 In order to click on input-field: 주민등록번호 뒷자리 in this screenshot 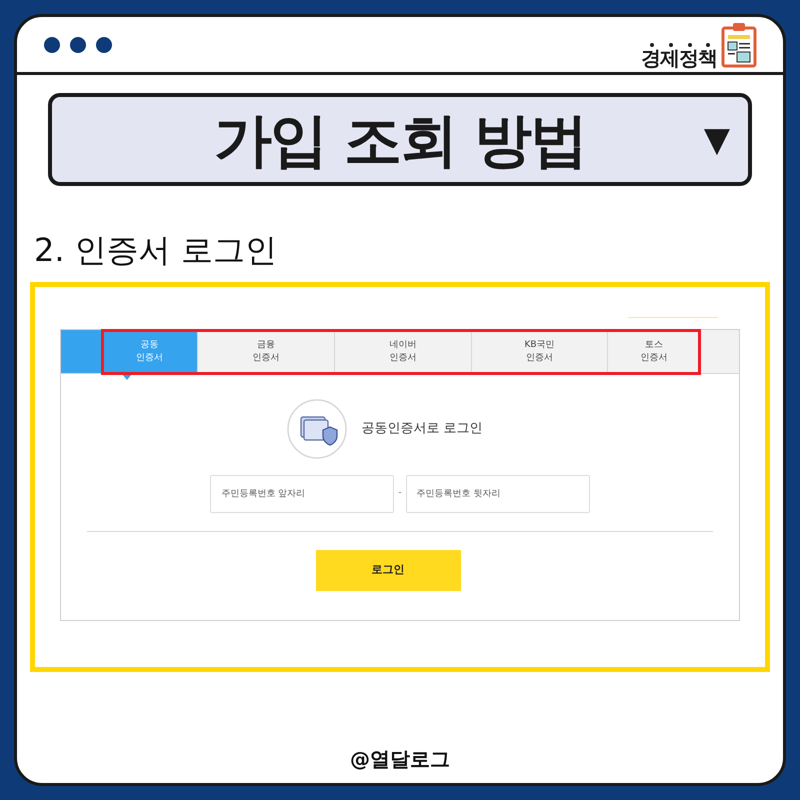, I will do `click(498, 494)`.